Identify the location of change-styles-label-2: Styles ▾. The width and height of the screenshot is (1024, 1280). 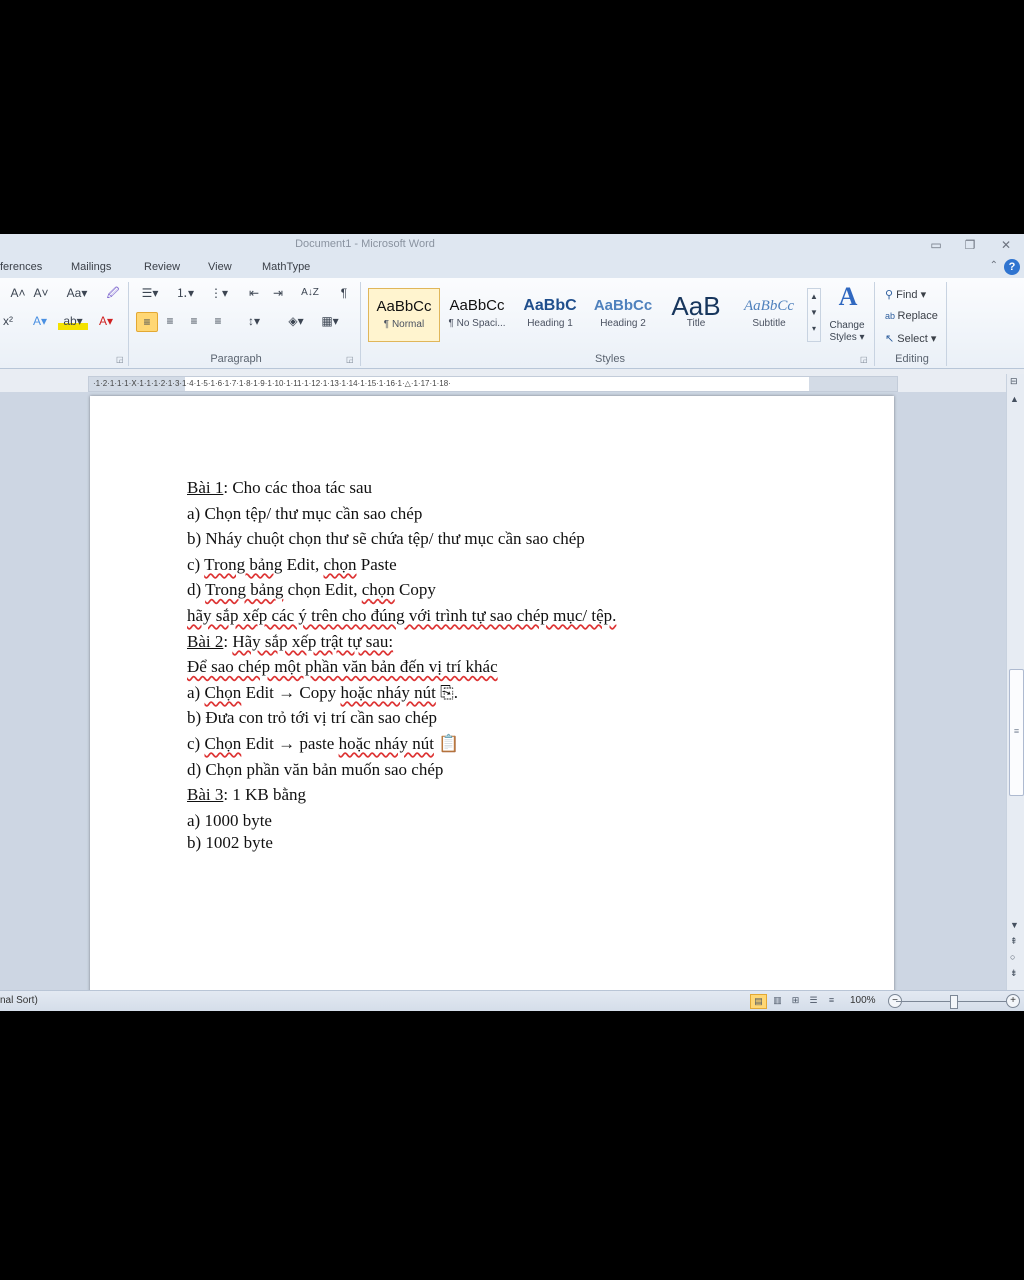
(847, 338).